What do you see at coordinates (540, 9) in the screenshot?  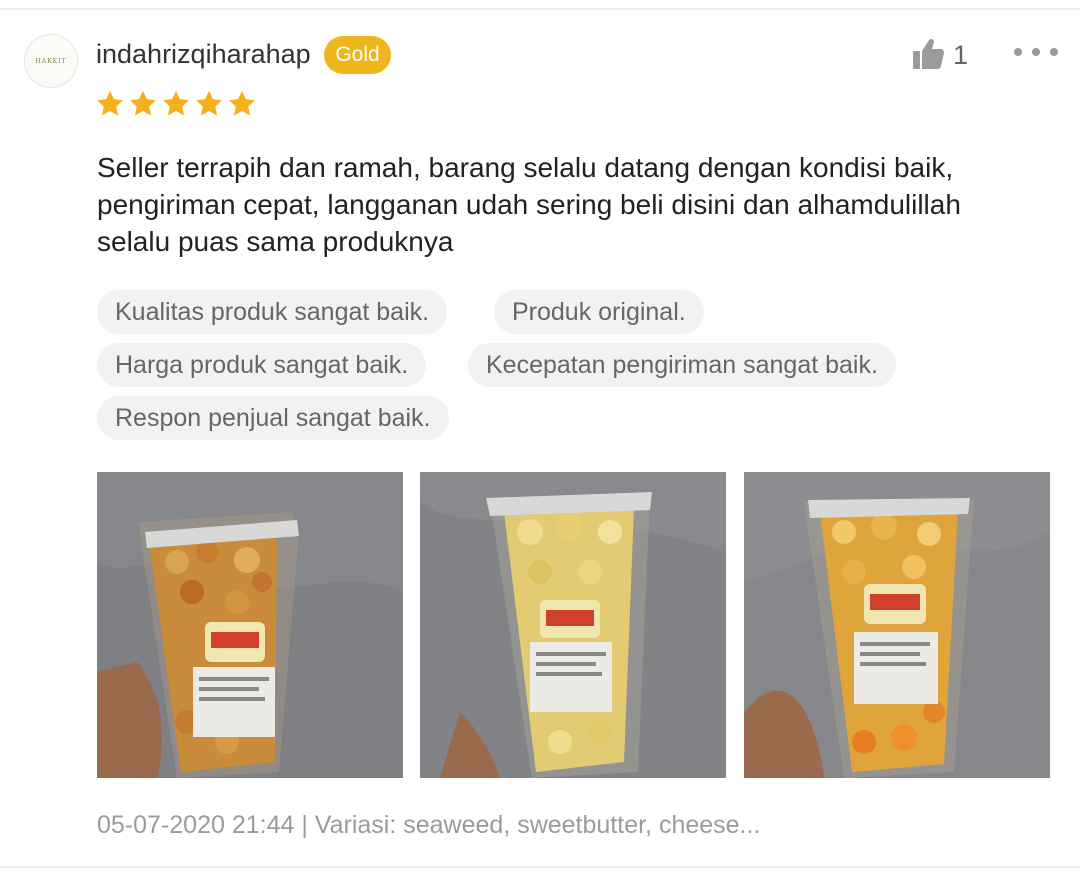 I see `top-divider` at bounding box center [540, 9].